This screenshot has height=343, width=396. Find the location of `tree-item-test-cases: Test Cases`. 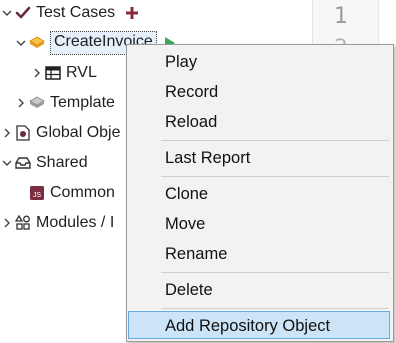

tree-item-test-cases: Test Cases is located at coordinates (72, 13).